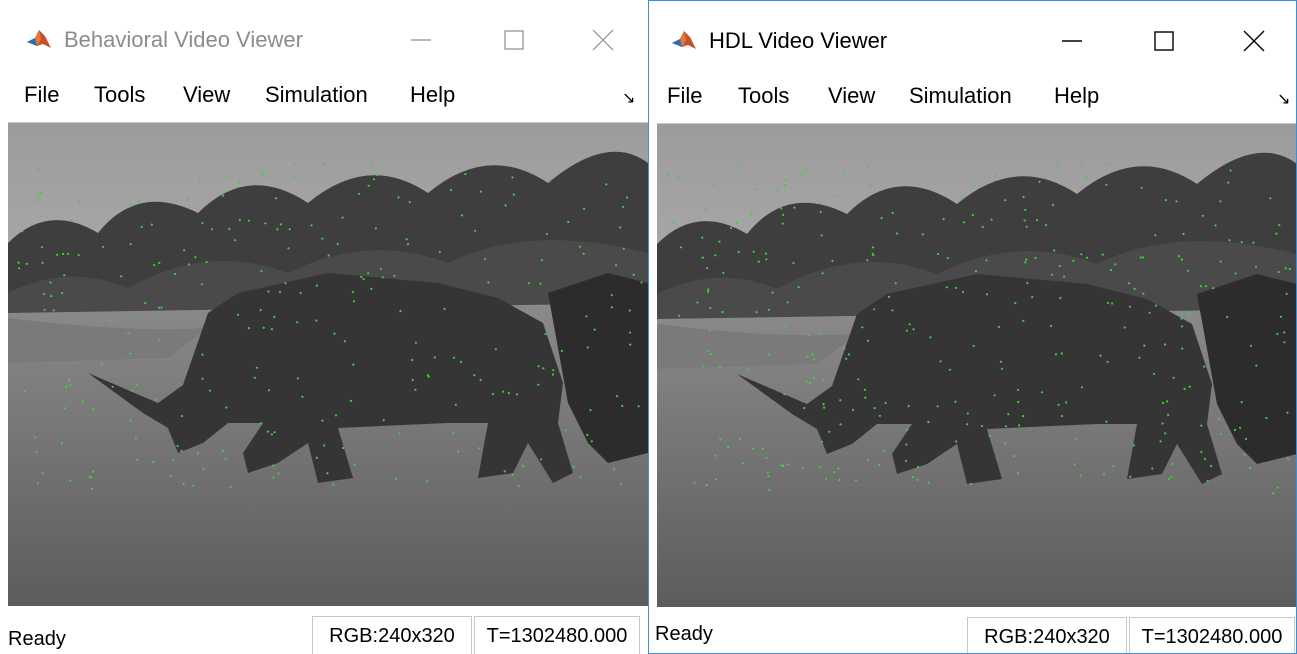 Image resolution: width=1297 pixels, height=654 pixels. Describe the element at coordinates (324, 35) in the screenshot. I see `title-bar: Behavioral Video Viewer` at that location.